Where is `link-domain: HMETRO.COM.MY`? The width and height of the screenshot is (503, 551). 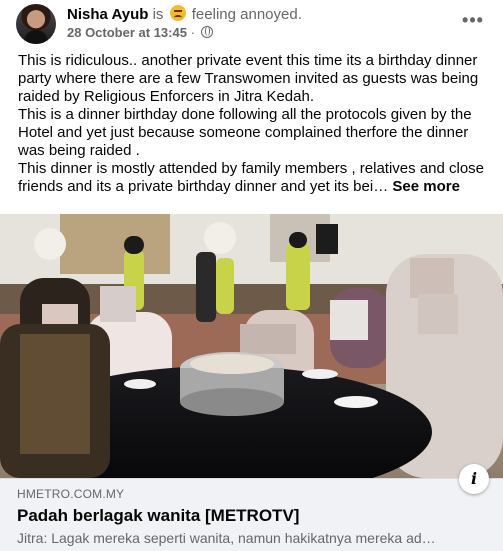 link-domain: HMETRO.COM.MY is located at coordinates (71, 494).